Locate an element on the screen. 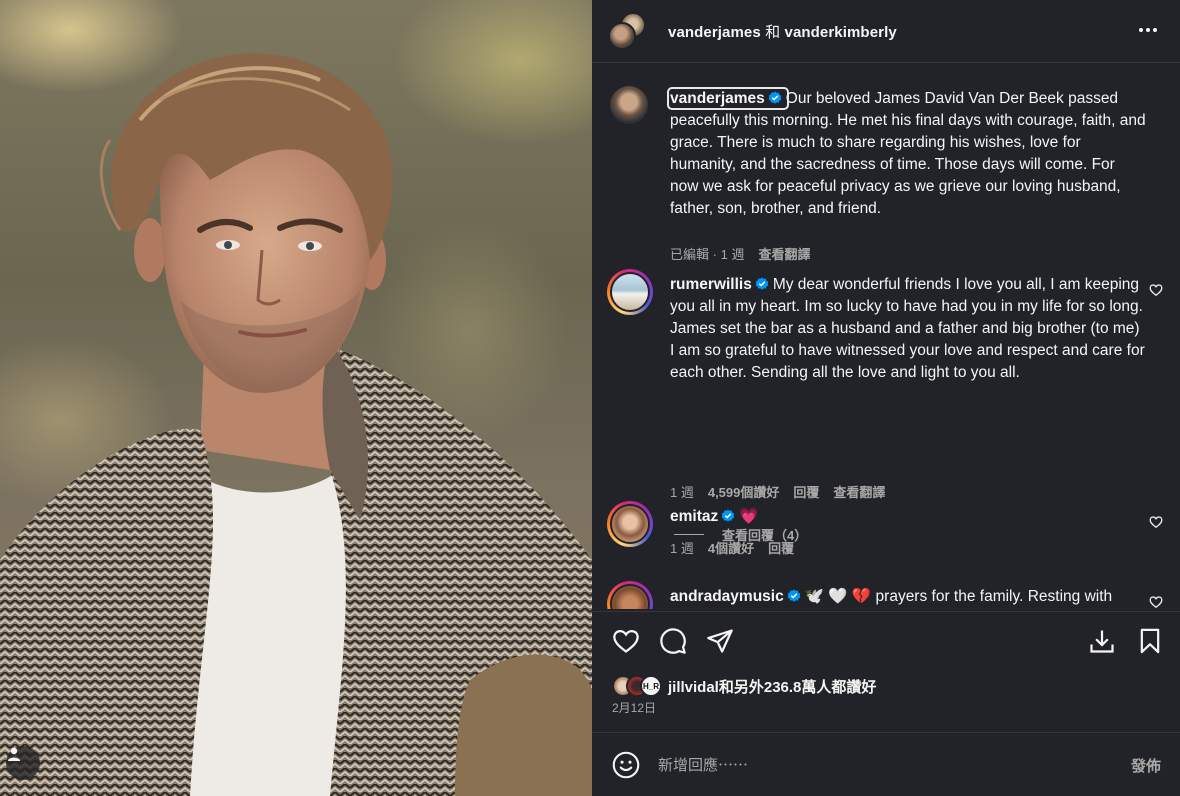  likes-summary: H_R jillvidal和另外236.8萬人都讚好 is located at coordinates (744, 686).